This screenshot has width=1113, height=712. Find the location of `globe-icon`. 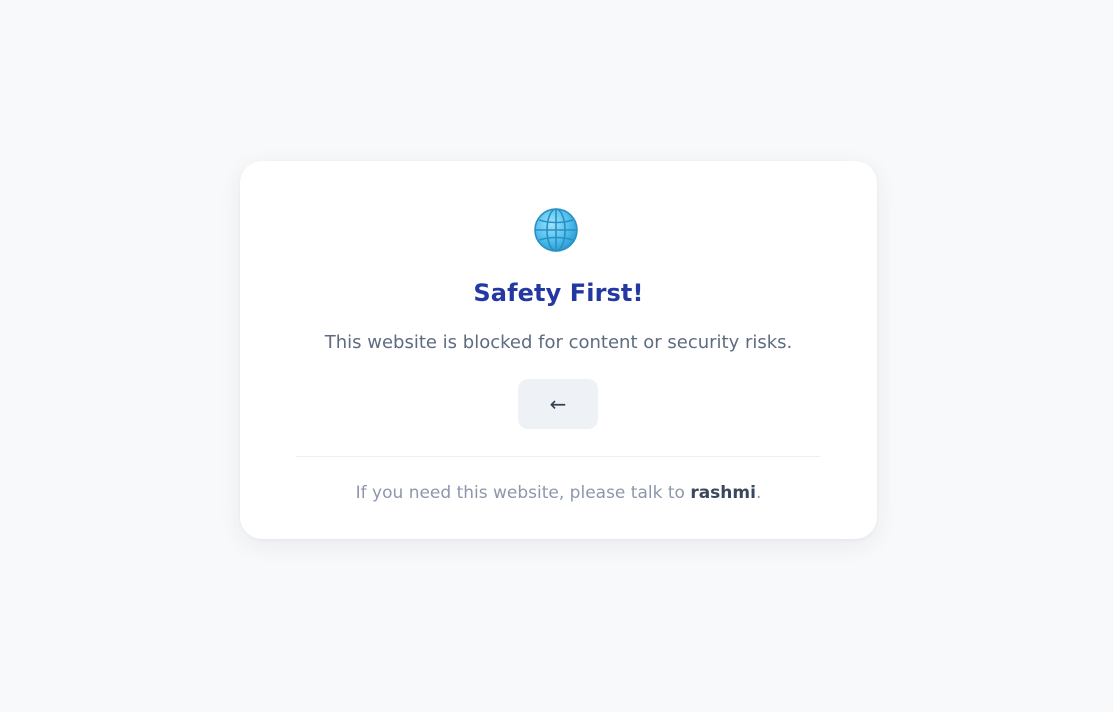

globe-icon is located at coordinates (556, 230).